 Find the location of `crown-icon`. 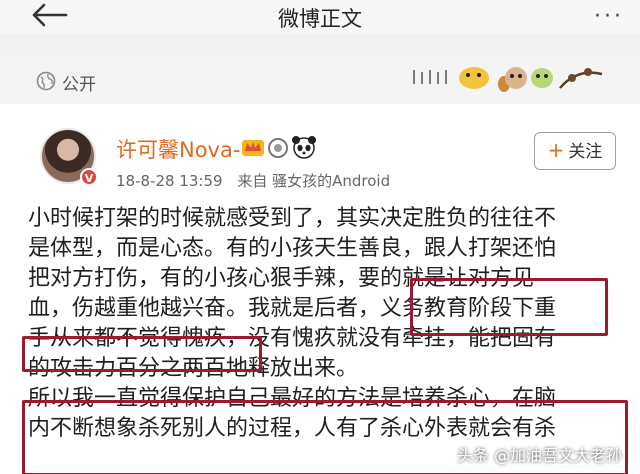

crown-icon is located at coordinates (253, 148).